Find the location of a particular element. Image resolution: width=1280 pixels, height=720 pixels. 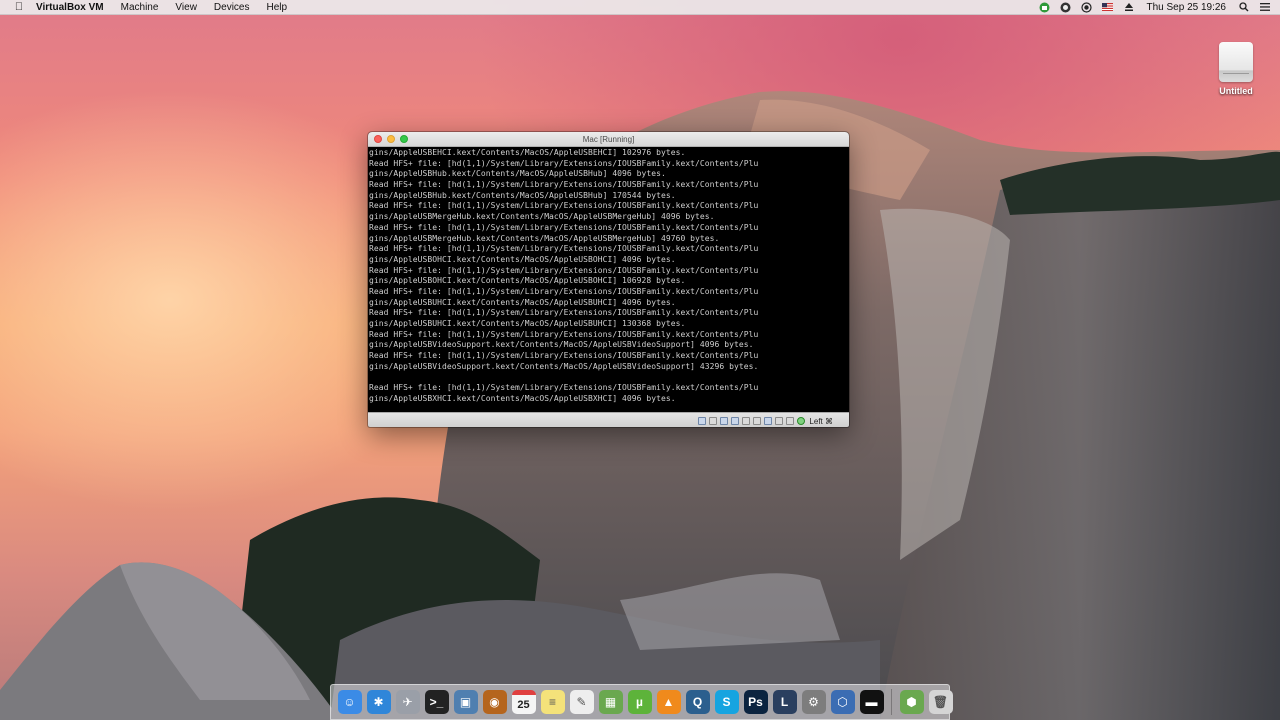

desktop-disk-untitled: Untitled is located at coordinates (1236, 69).